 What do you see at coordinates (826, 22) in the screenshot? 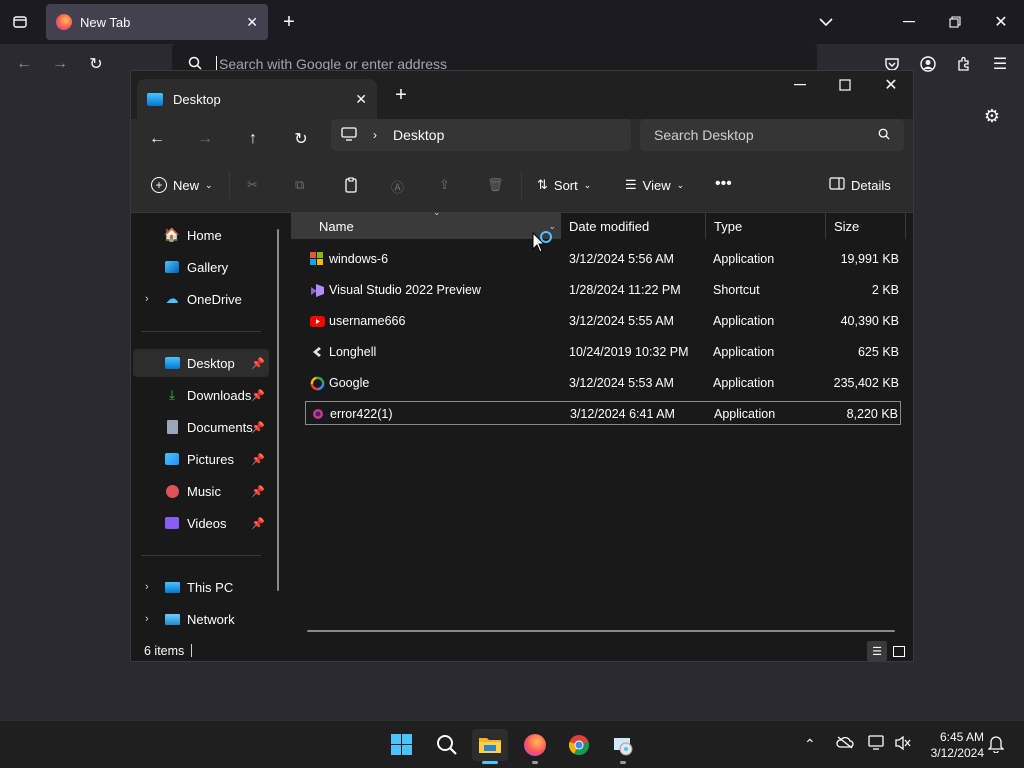
I see `list-all-tabs-icon` at bounding box center [826, 22].